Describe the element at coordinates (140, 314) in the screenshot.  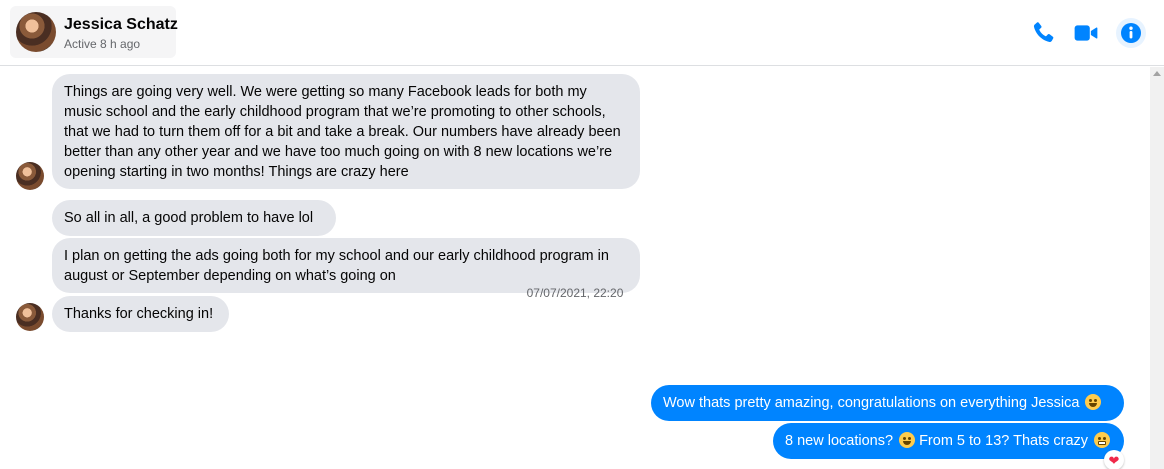
I see `incoming-message: Thanks for checking in!` at that location.